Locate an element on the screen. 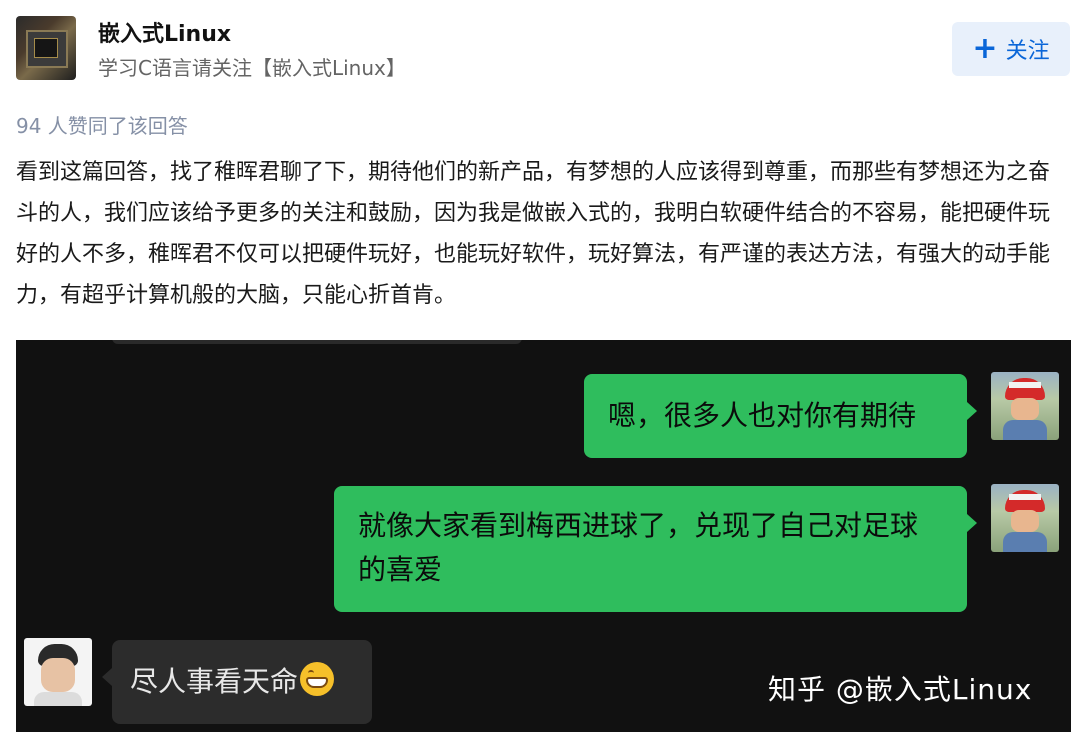 This screenshot has width=1080, height=737. chat-bubble-incoming: 尽人事看天命 is located at coordinates (237, 682).